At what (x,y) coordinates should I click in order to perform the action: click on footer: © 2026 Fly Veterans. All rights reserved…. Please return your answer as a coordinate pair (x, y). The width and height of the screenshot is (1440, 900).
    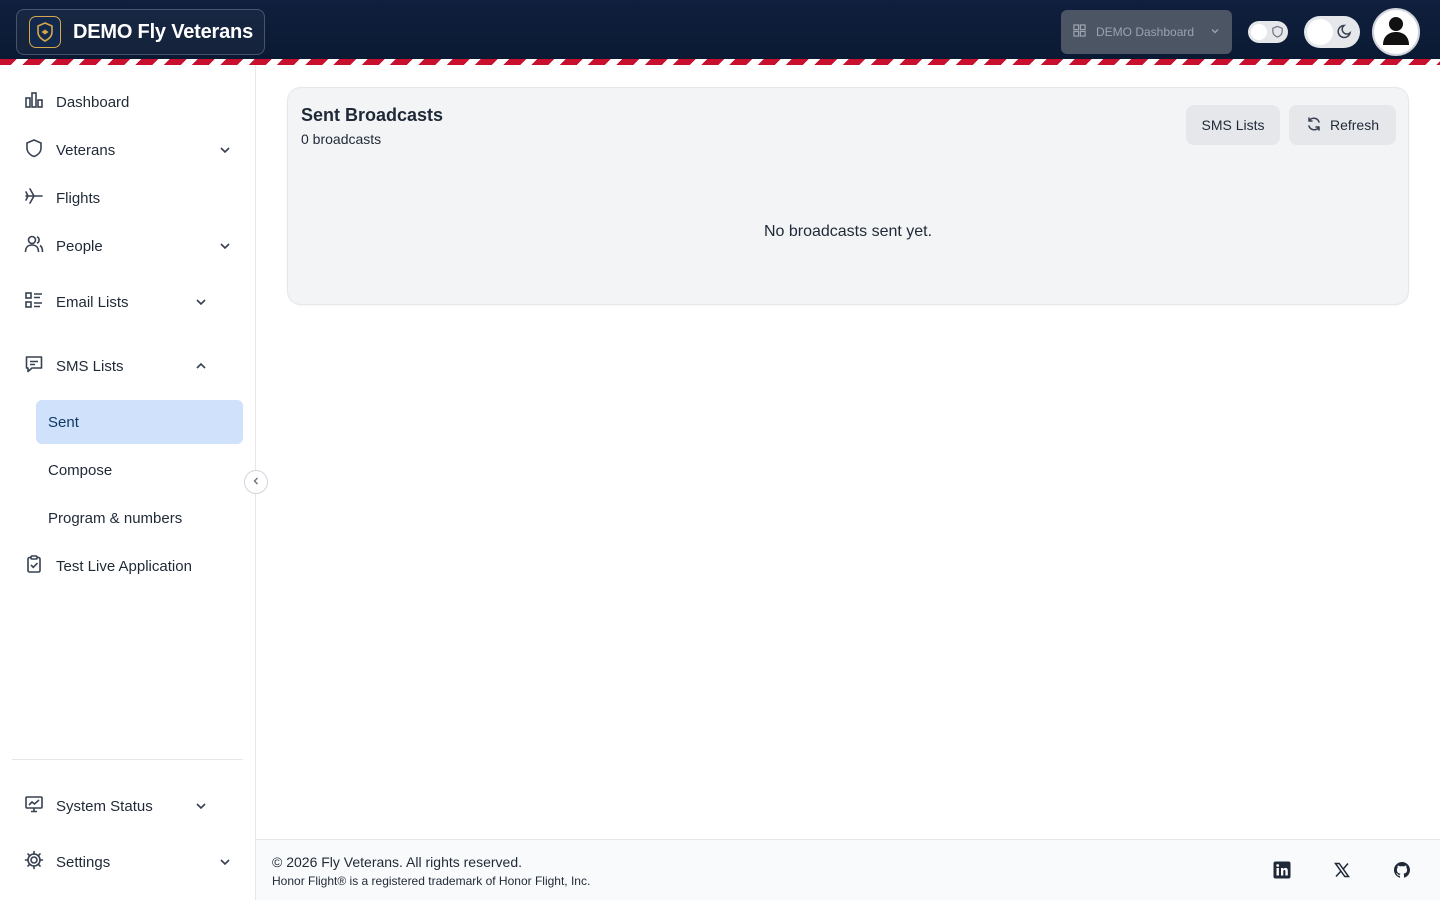
    Looking at the image, I should click on (848, 869).